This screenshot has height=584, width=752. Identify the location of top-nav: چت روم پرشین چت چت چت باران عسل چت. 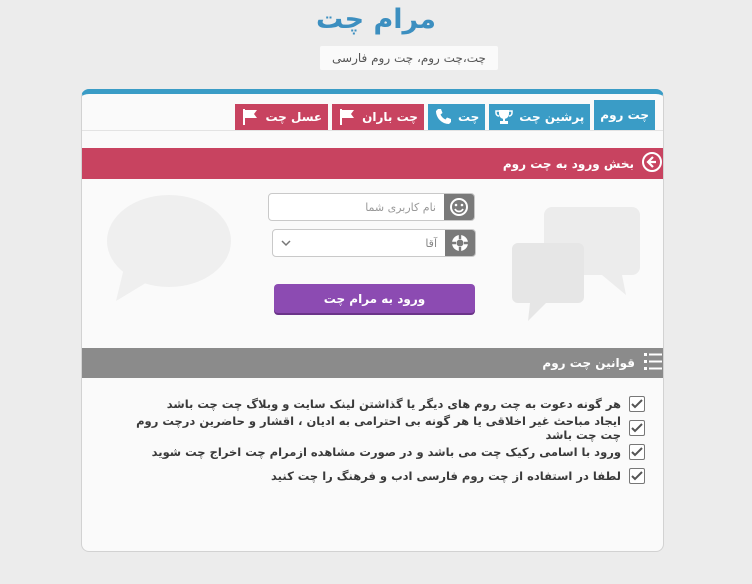
(372, 113).